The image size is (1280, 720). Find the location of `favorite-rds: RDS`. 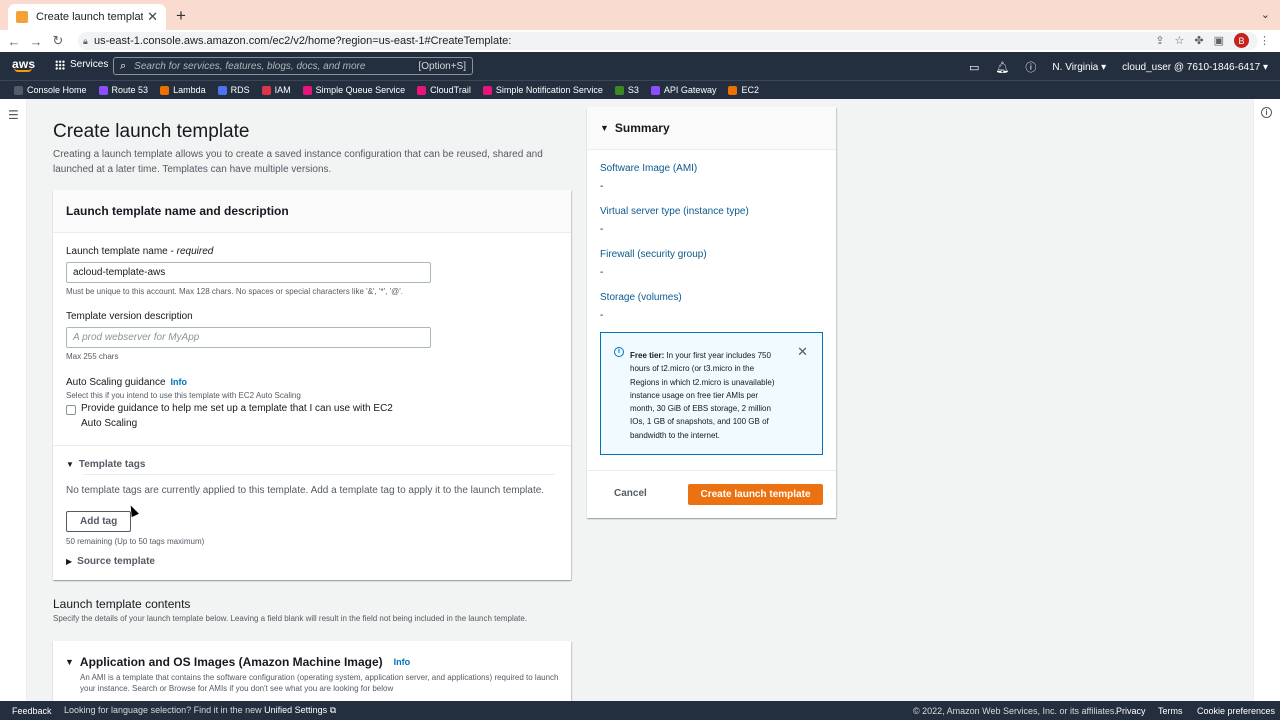

favorite-rds: RDS is located at coordinates (233, 90).